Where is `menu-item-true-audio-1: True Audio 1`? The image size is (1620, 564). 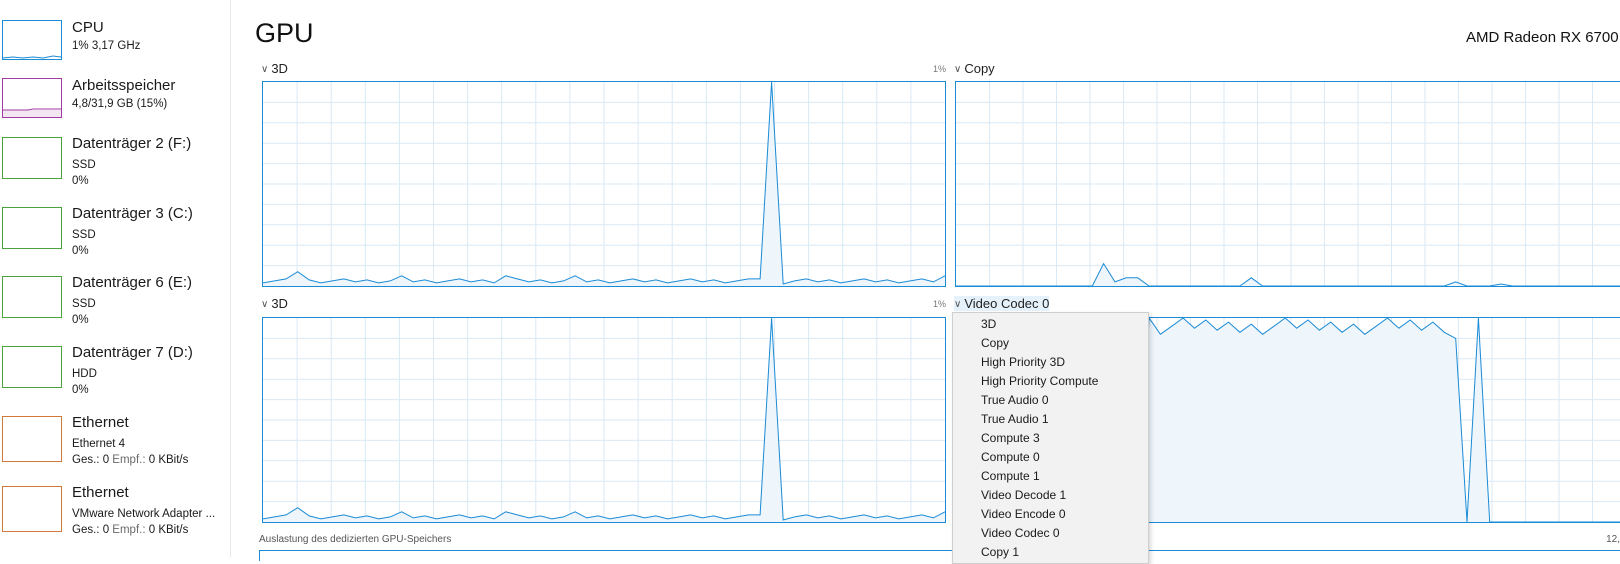 menu-item-true-audio-1: True Audio 1 is located at coordinates (1015, 419).